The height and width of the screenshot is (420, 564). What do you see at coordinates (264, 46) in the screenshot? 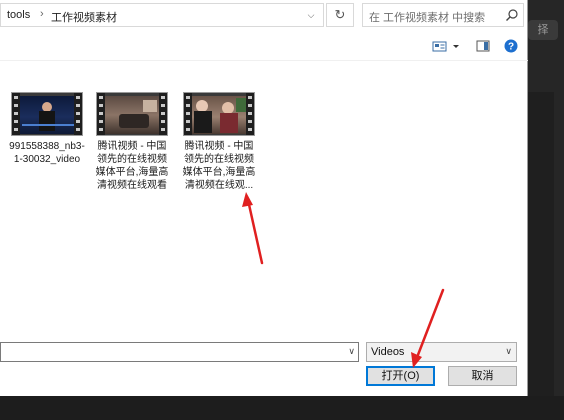
I see `toolbar: ?` at bounding box center [264, 46].